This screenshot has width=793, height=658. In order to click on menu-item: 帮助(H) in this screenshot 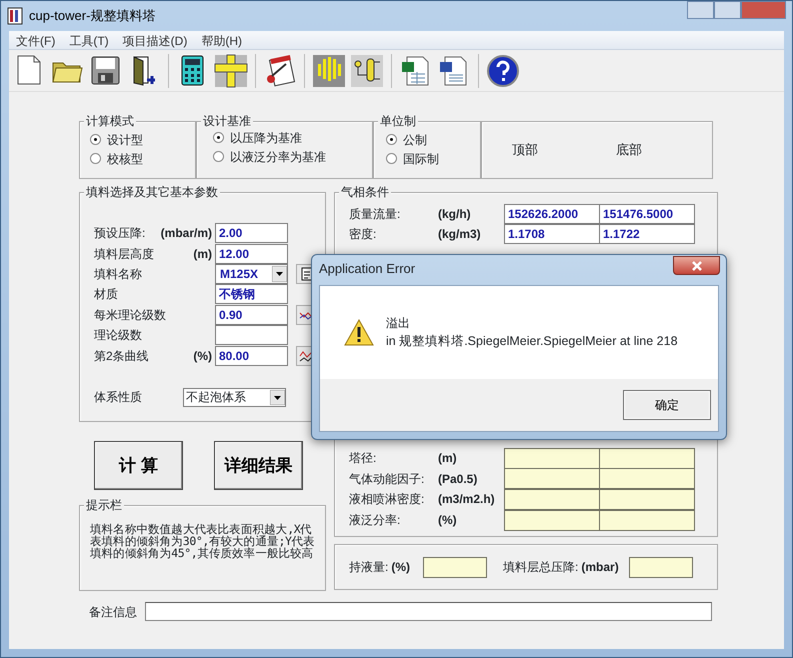, I will do `click(221, 40)`.